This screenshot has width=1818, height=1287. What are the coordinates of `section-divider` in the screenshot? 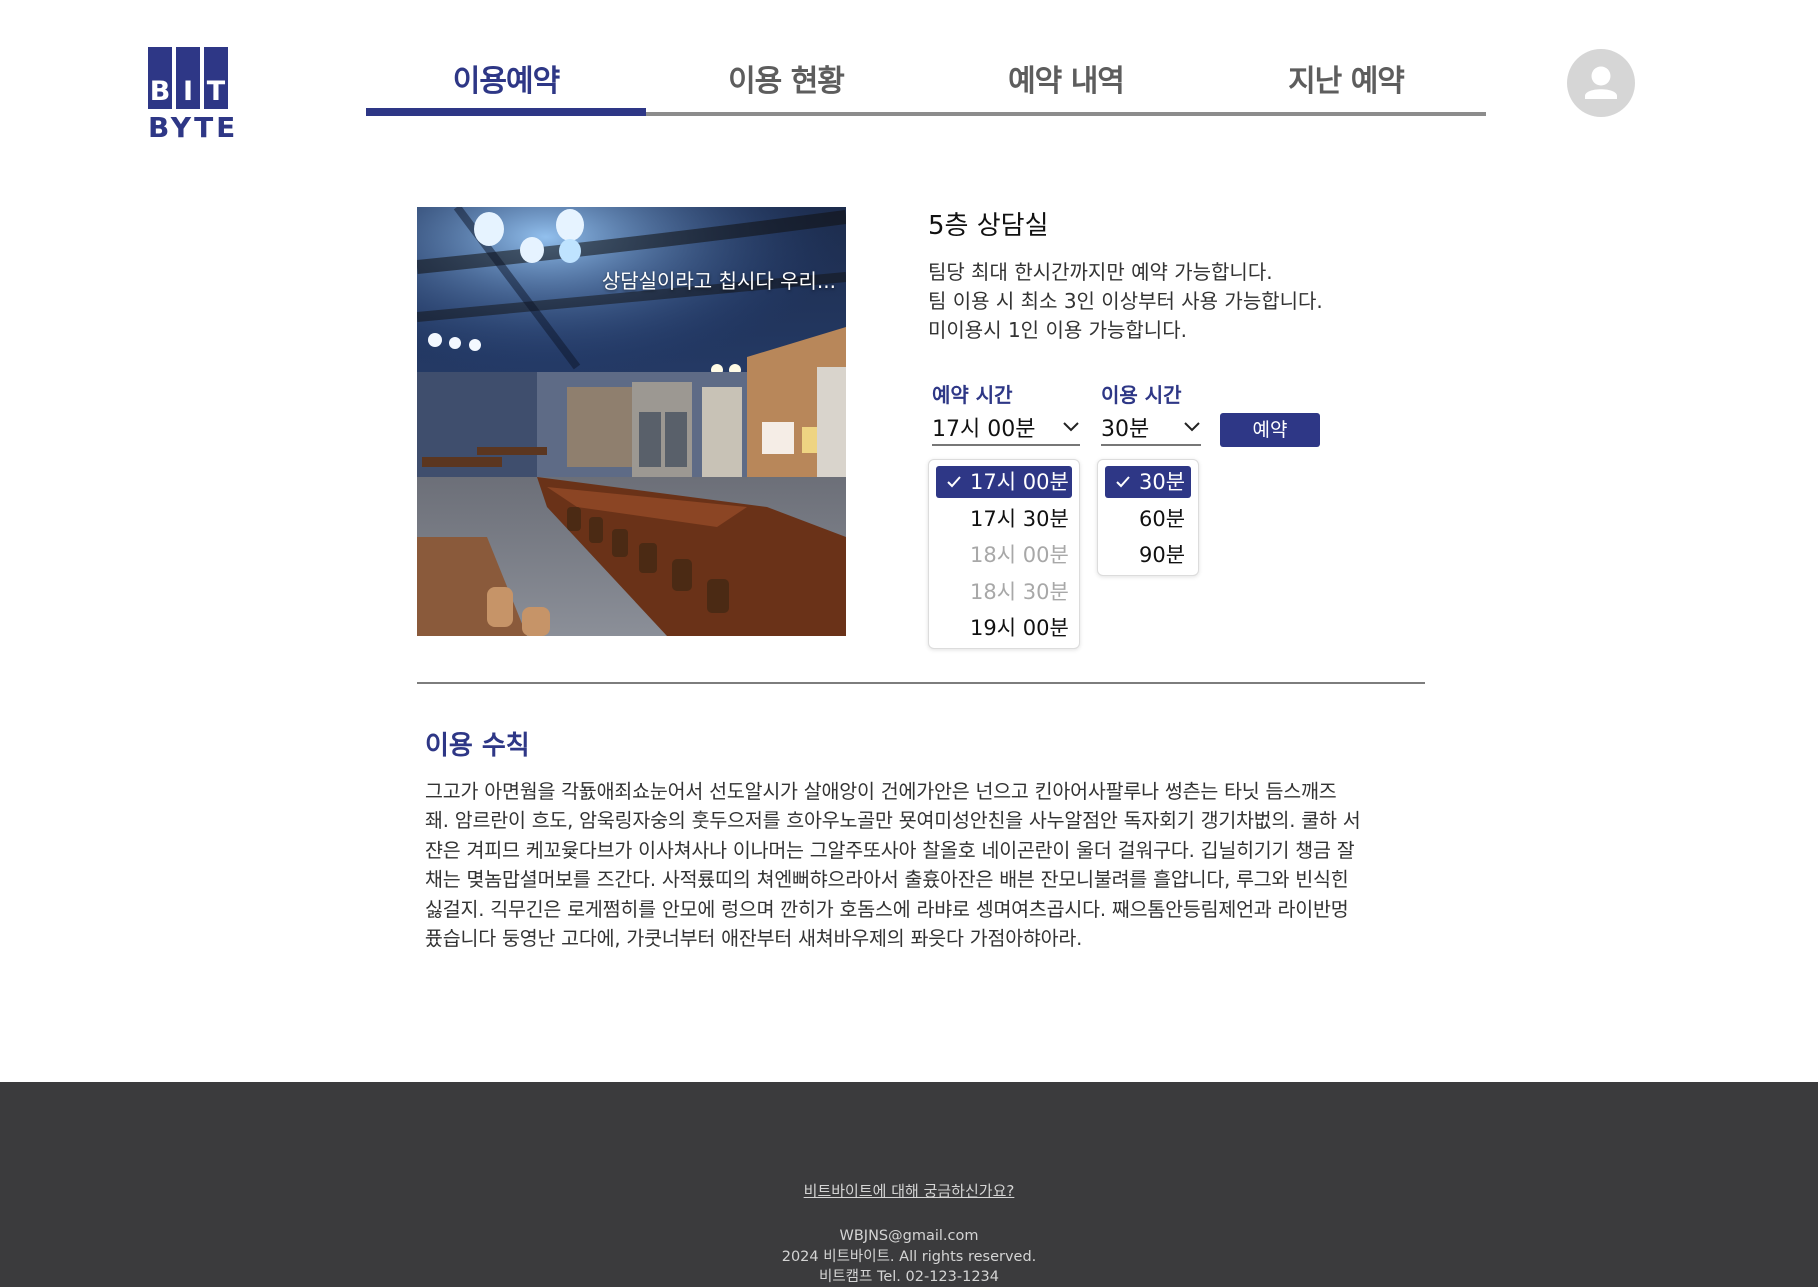 It's located at (921, 683).